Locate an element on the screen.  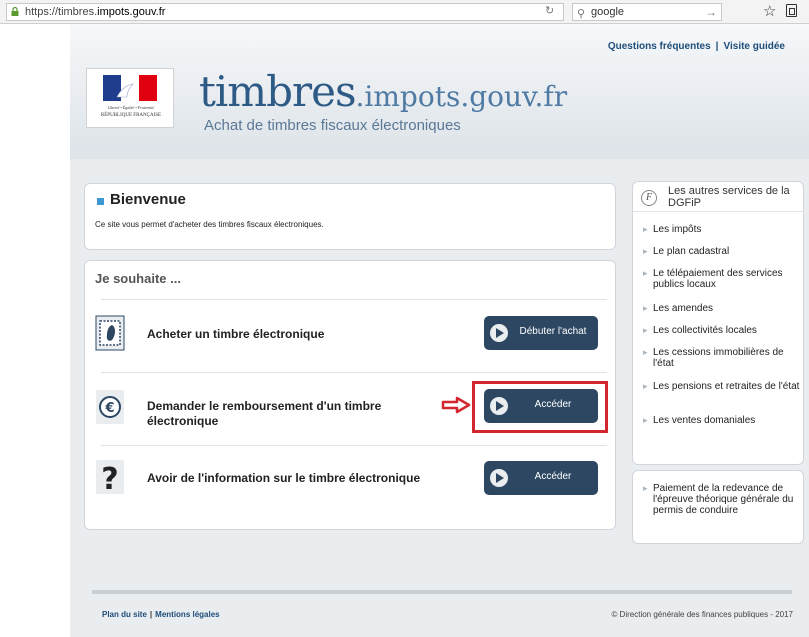
sidebar-item-cadastre: Le plan cadastral is located at coordinates (722, 251).